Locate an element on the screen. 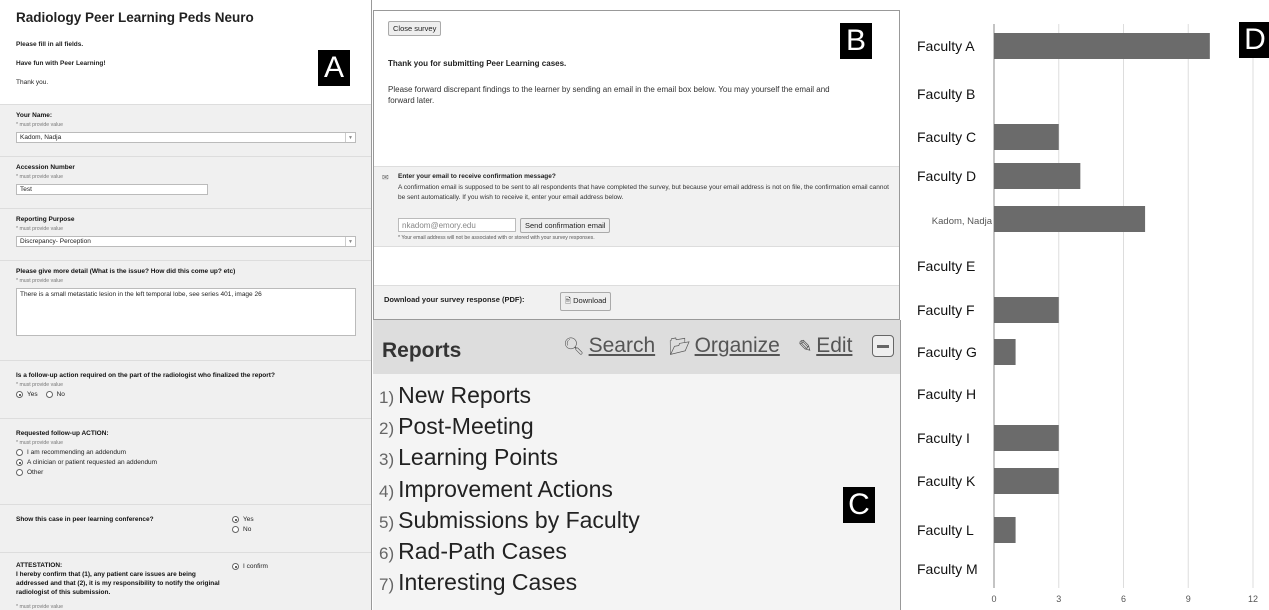 The width and height of the screenshot is (1269, 610). chevron-down-icon: ▼ is located at coordinates (350, 137).